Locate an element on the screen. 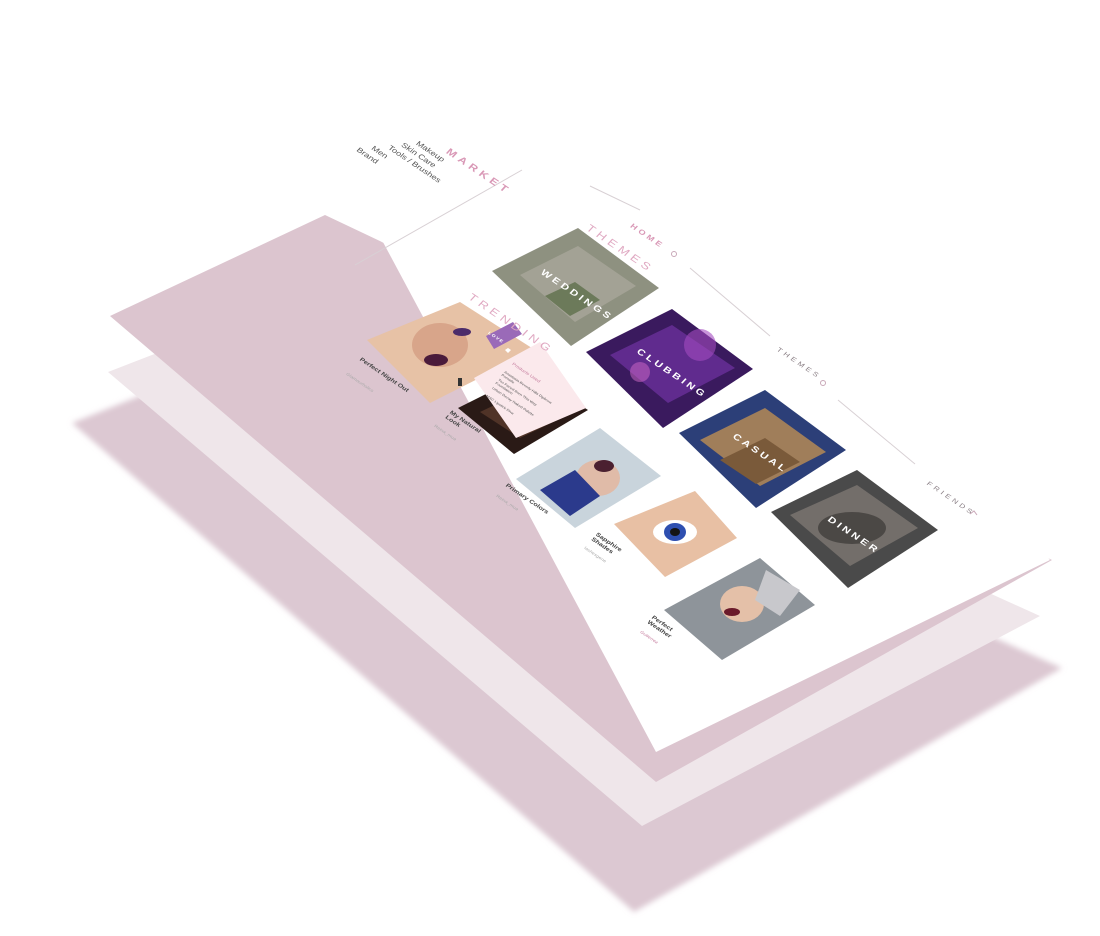 Image resolution: width=1100 pixels, height=936 pixels. card-sub-primary-colors: Reina_mua is located at coordinates (507, 503).